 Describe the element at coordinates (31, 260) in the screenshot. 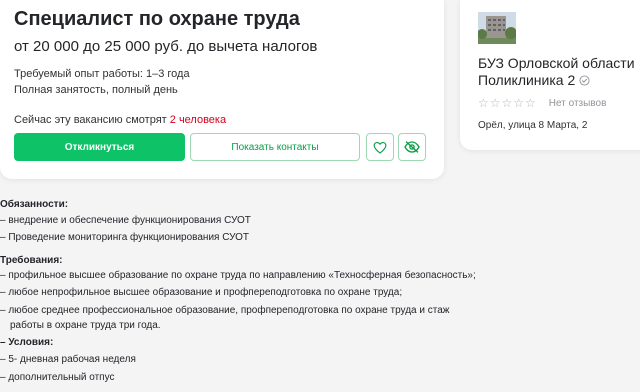

I see `requirements-title: Требования:` at that location.